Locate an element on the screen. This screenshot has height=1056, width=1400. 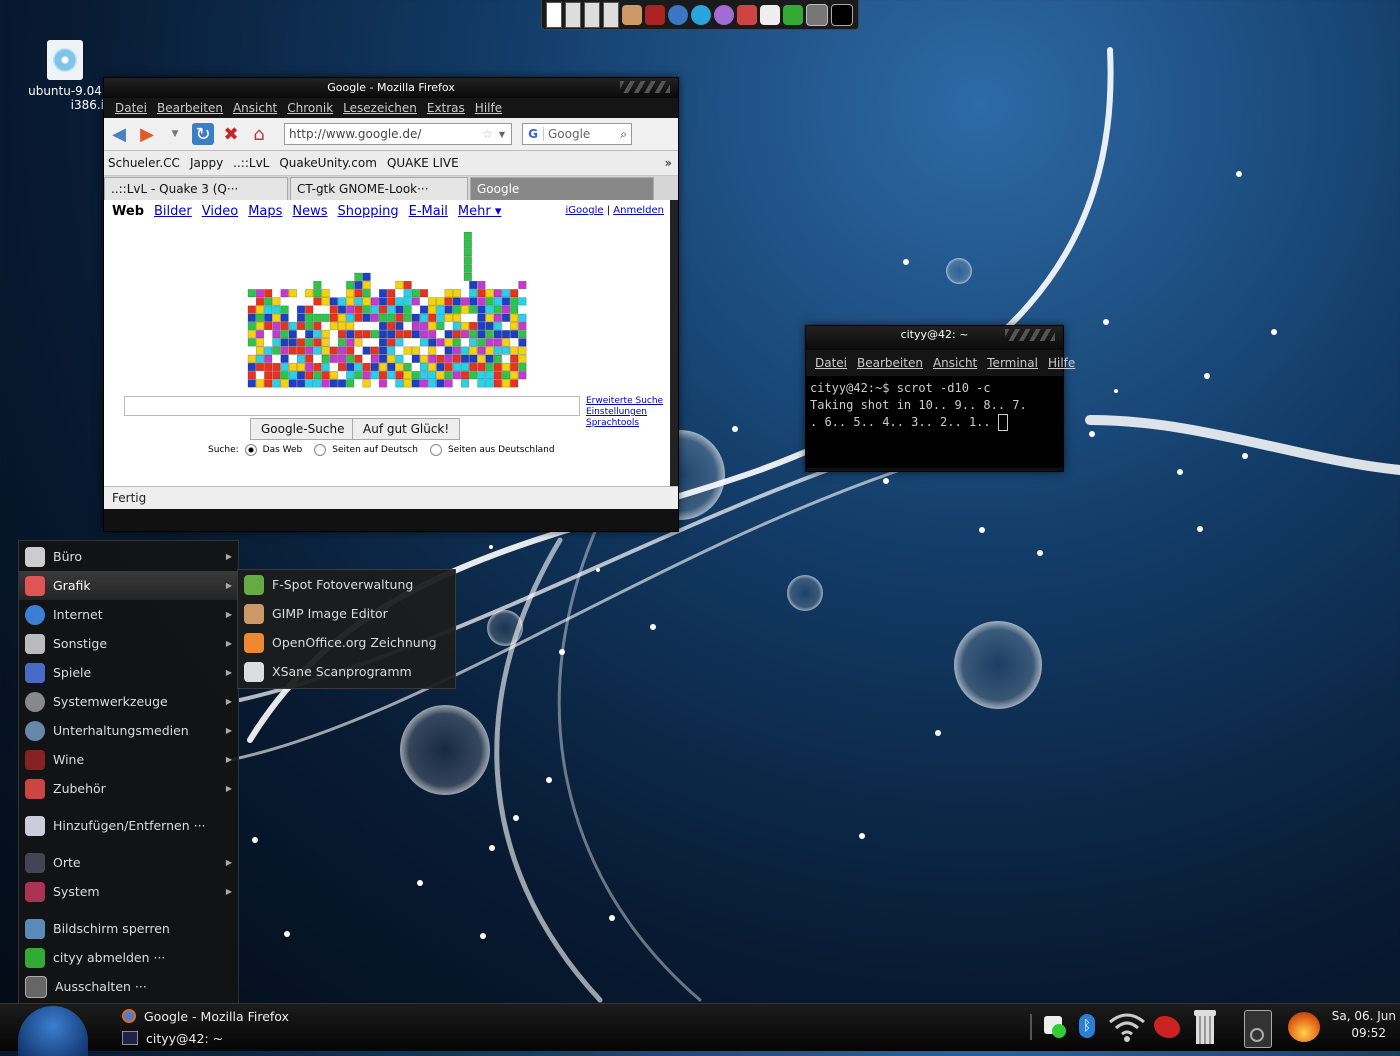
menu-item-sonstige: Sonstige ▶ is located at coordinates (128, 643).